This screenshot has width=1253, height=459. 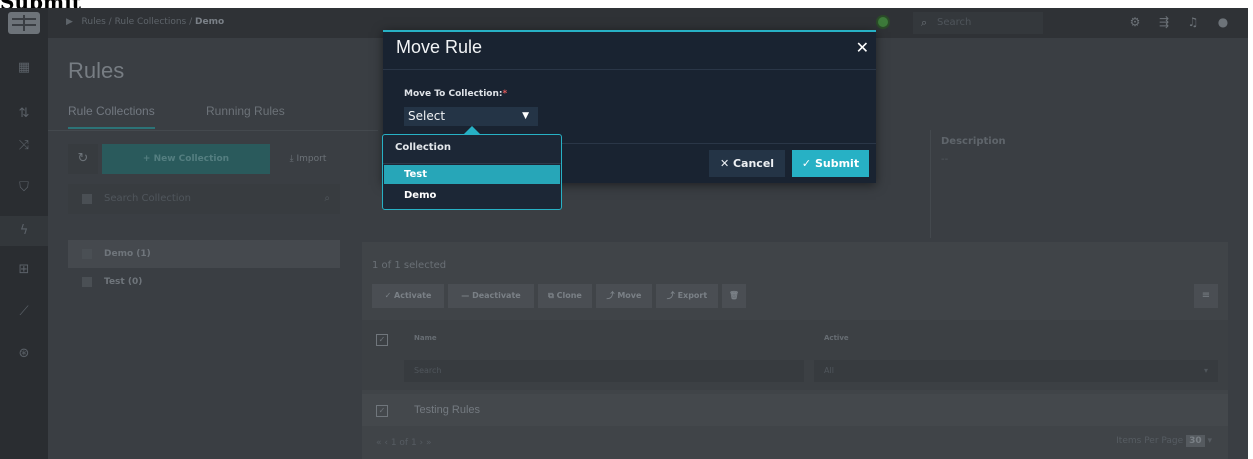 I want to click on cancel-button: ✕ Cancel, so click(x=747, y=163).